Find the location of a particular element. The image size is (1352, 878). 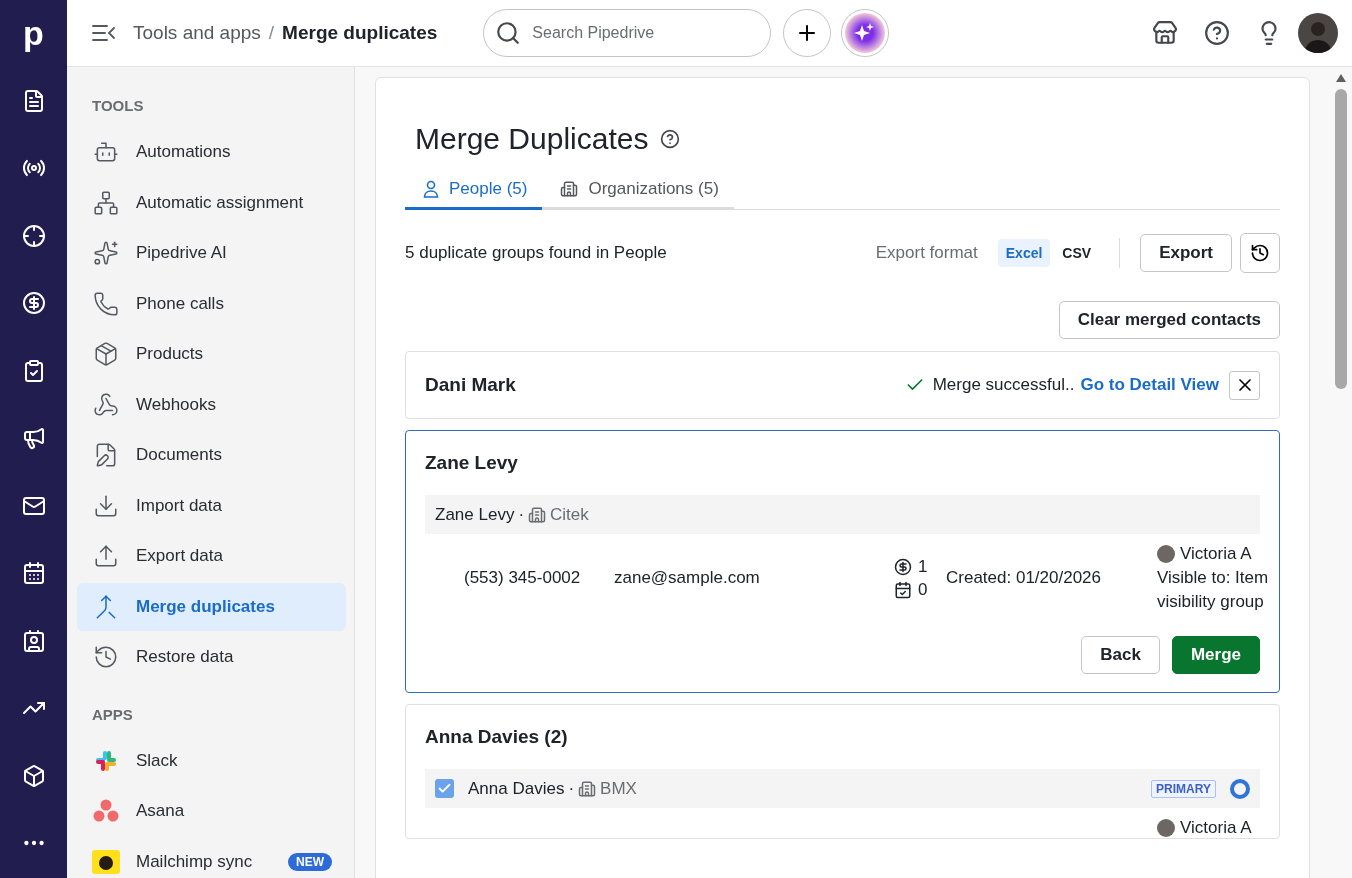

phone-icon is located at coordinates (106, 303).